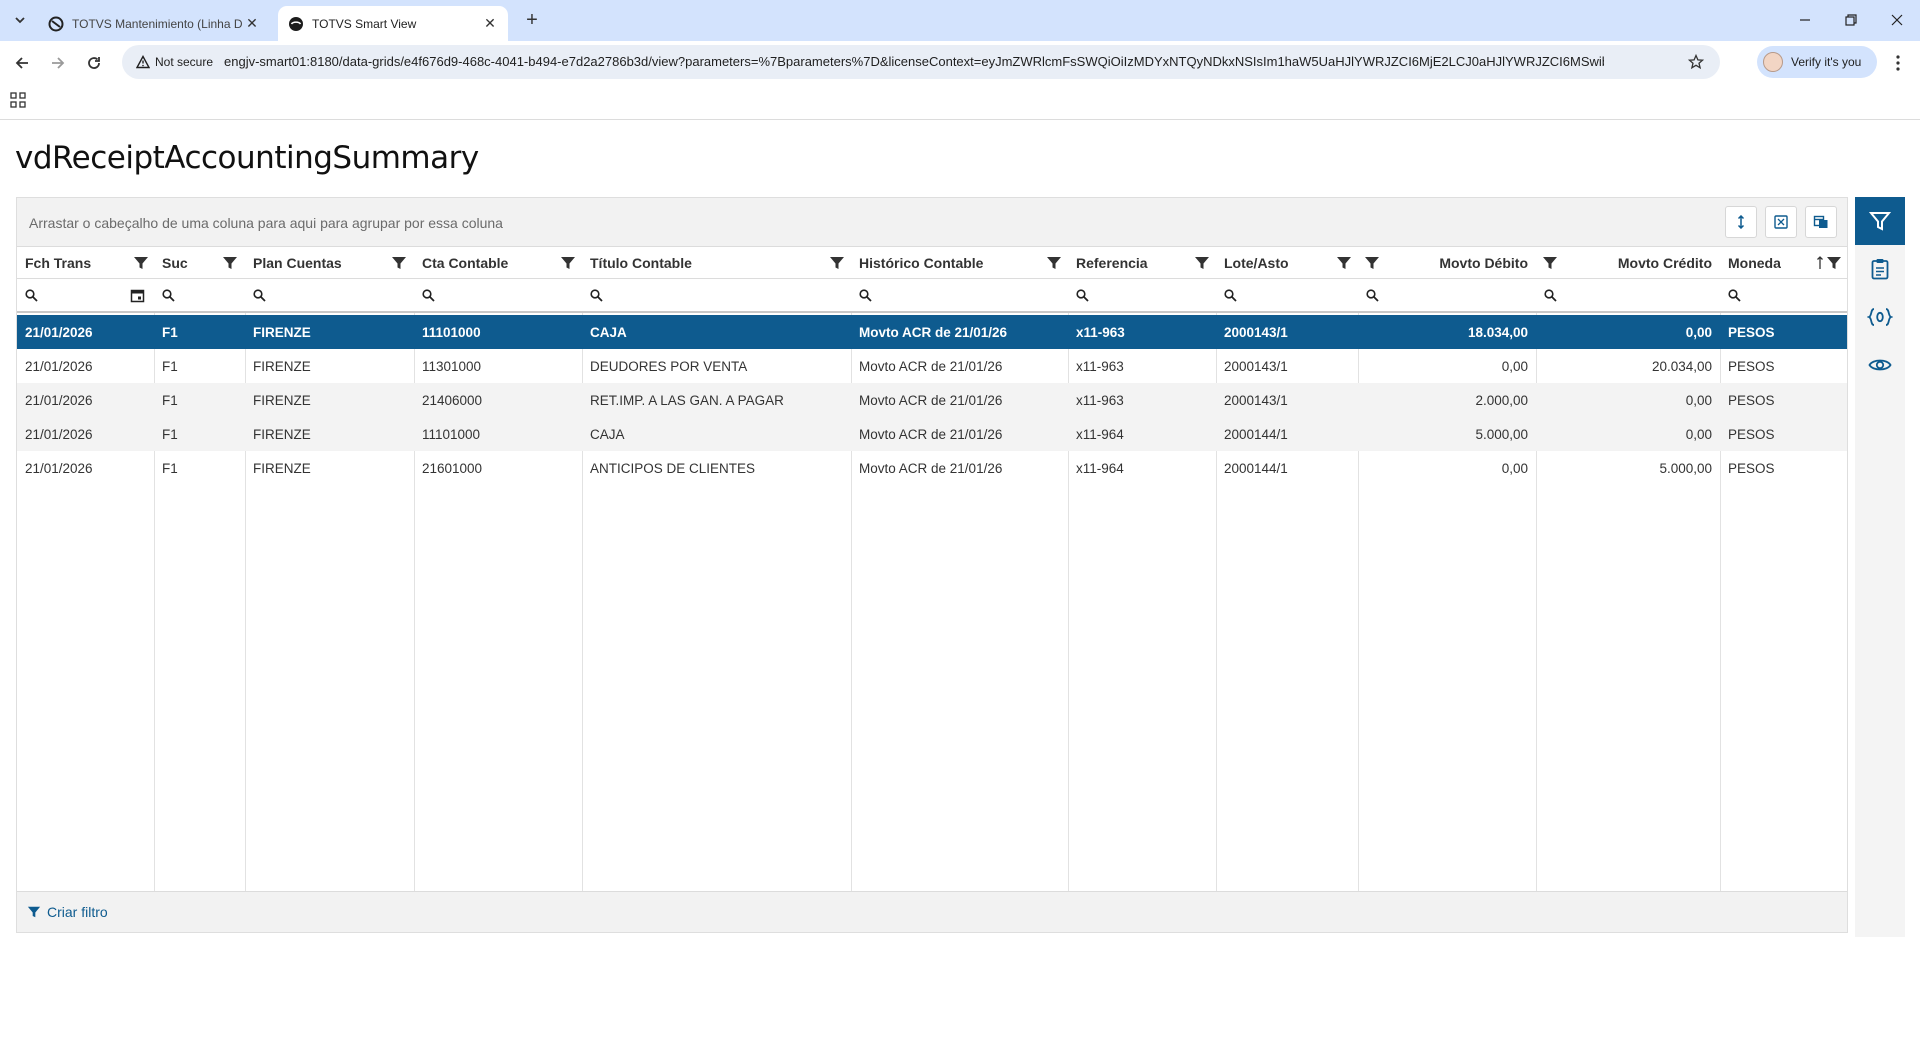  I want to click on cell-titulo-contable: ANTICIPOS DE CLIENTES, so click(673, 468).